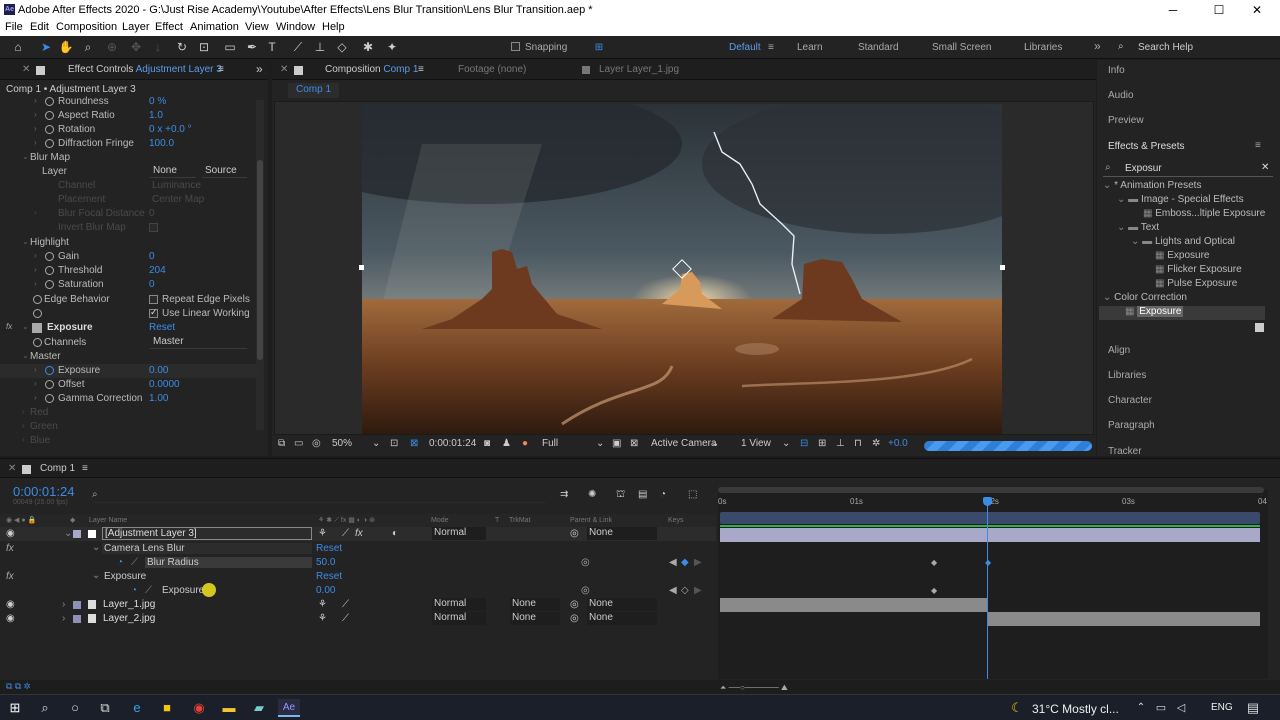 Image resolution: width=1280 pixels, height=720 pixels. Describe the element at coordinates (1141, 708) in the screenshot. I see `tray-chevron-icon: ⌃` at that location.